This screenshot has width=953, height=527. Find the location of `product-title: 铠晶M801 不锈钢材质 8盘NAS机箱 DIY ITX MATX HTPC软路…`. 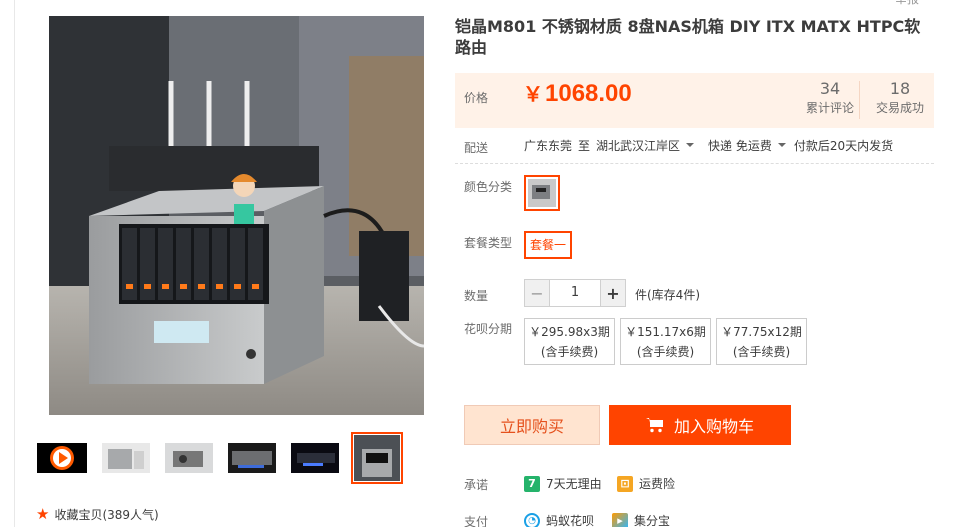

product-title: 铠晶M801 不锈钢材质 8盘NAS机箱 DIY ITX MATX HTPC软路… is located at coordinates (688, 37).